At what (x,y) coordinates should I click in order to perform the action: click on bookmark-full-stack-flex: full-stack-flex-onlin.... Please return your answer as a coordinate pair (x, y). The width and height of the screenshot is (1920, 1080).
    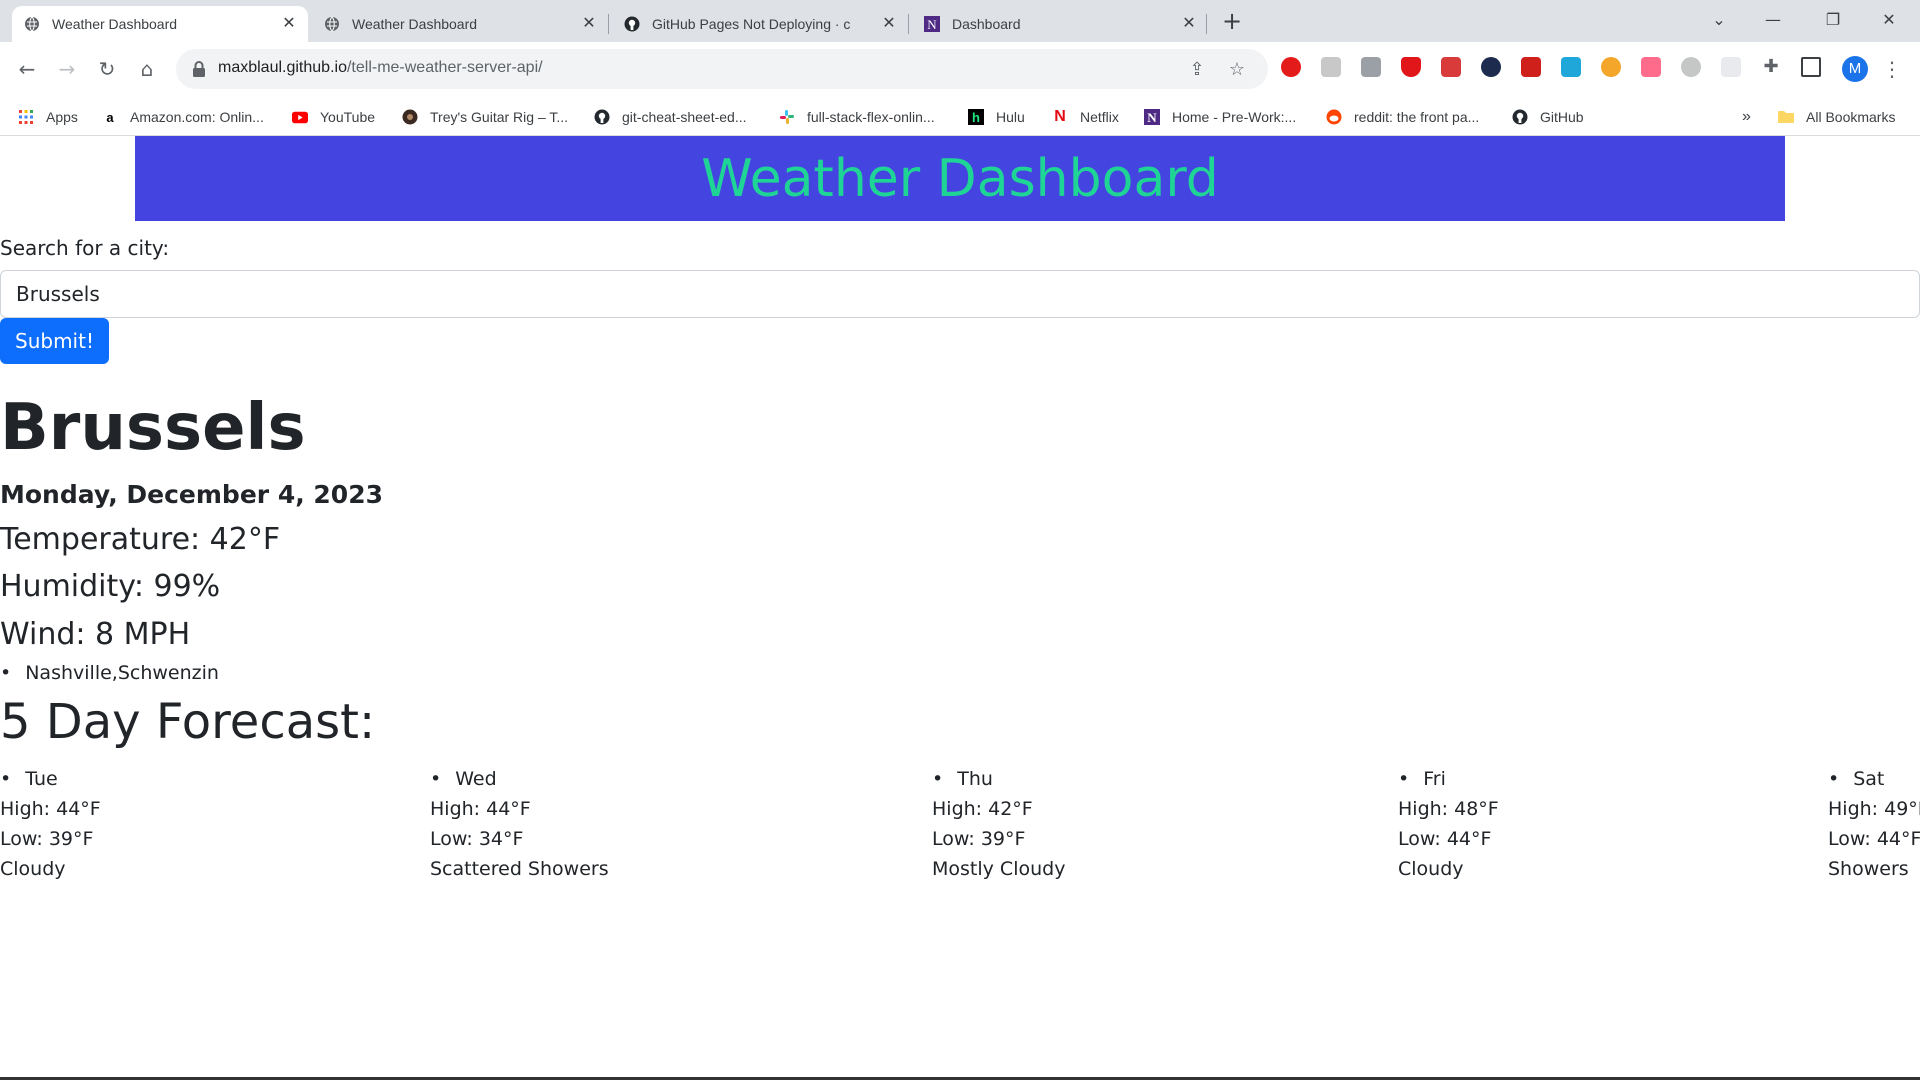
    Looking at the image, I should click on (857, 117).